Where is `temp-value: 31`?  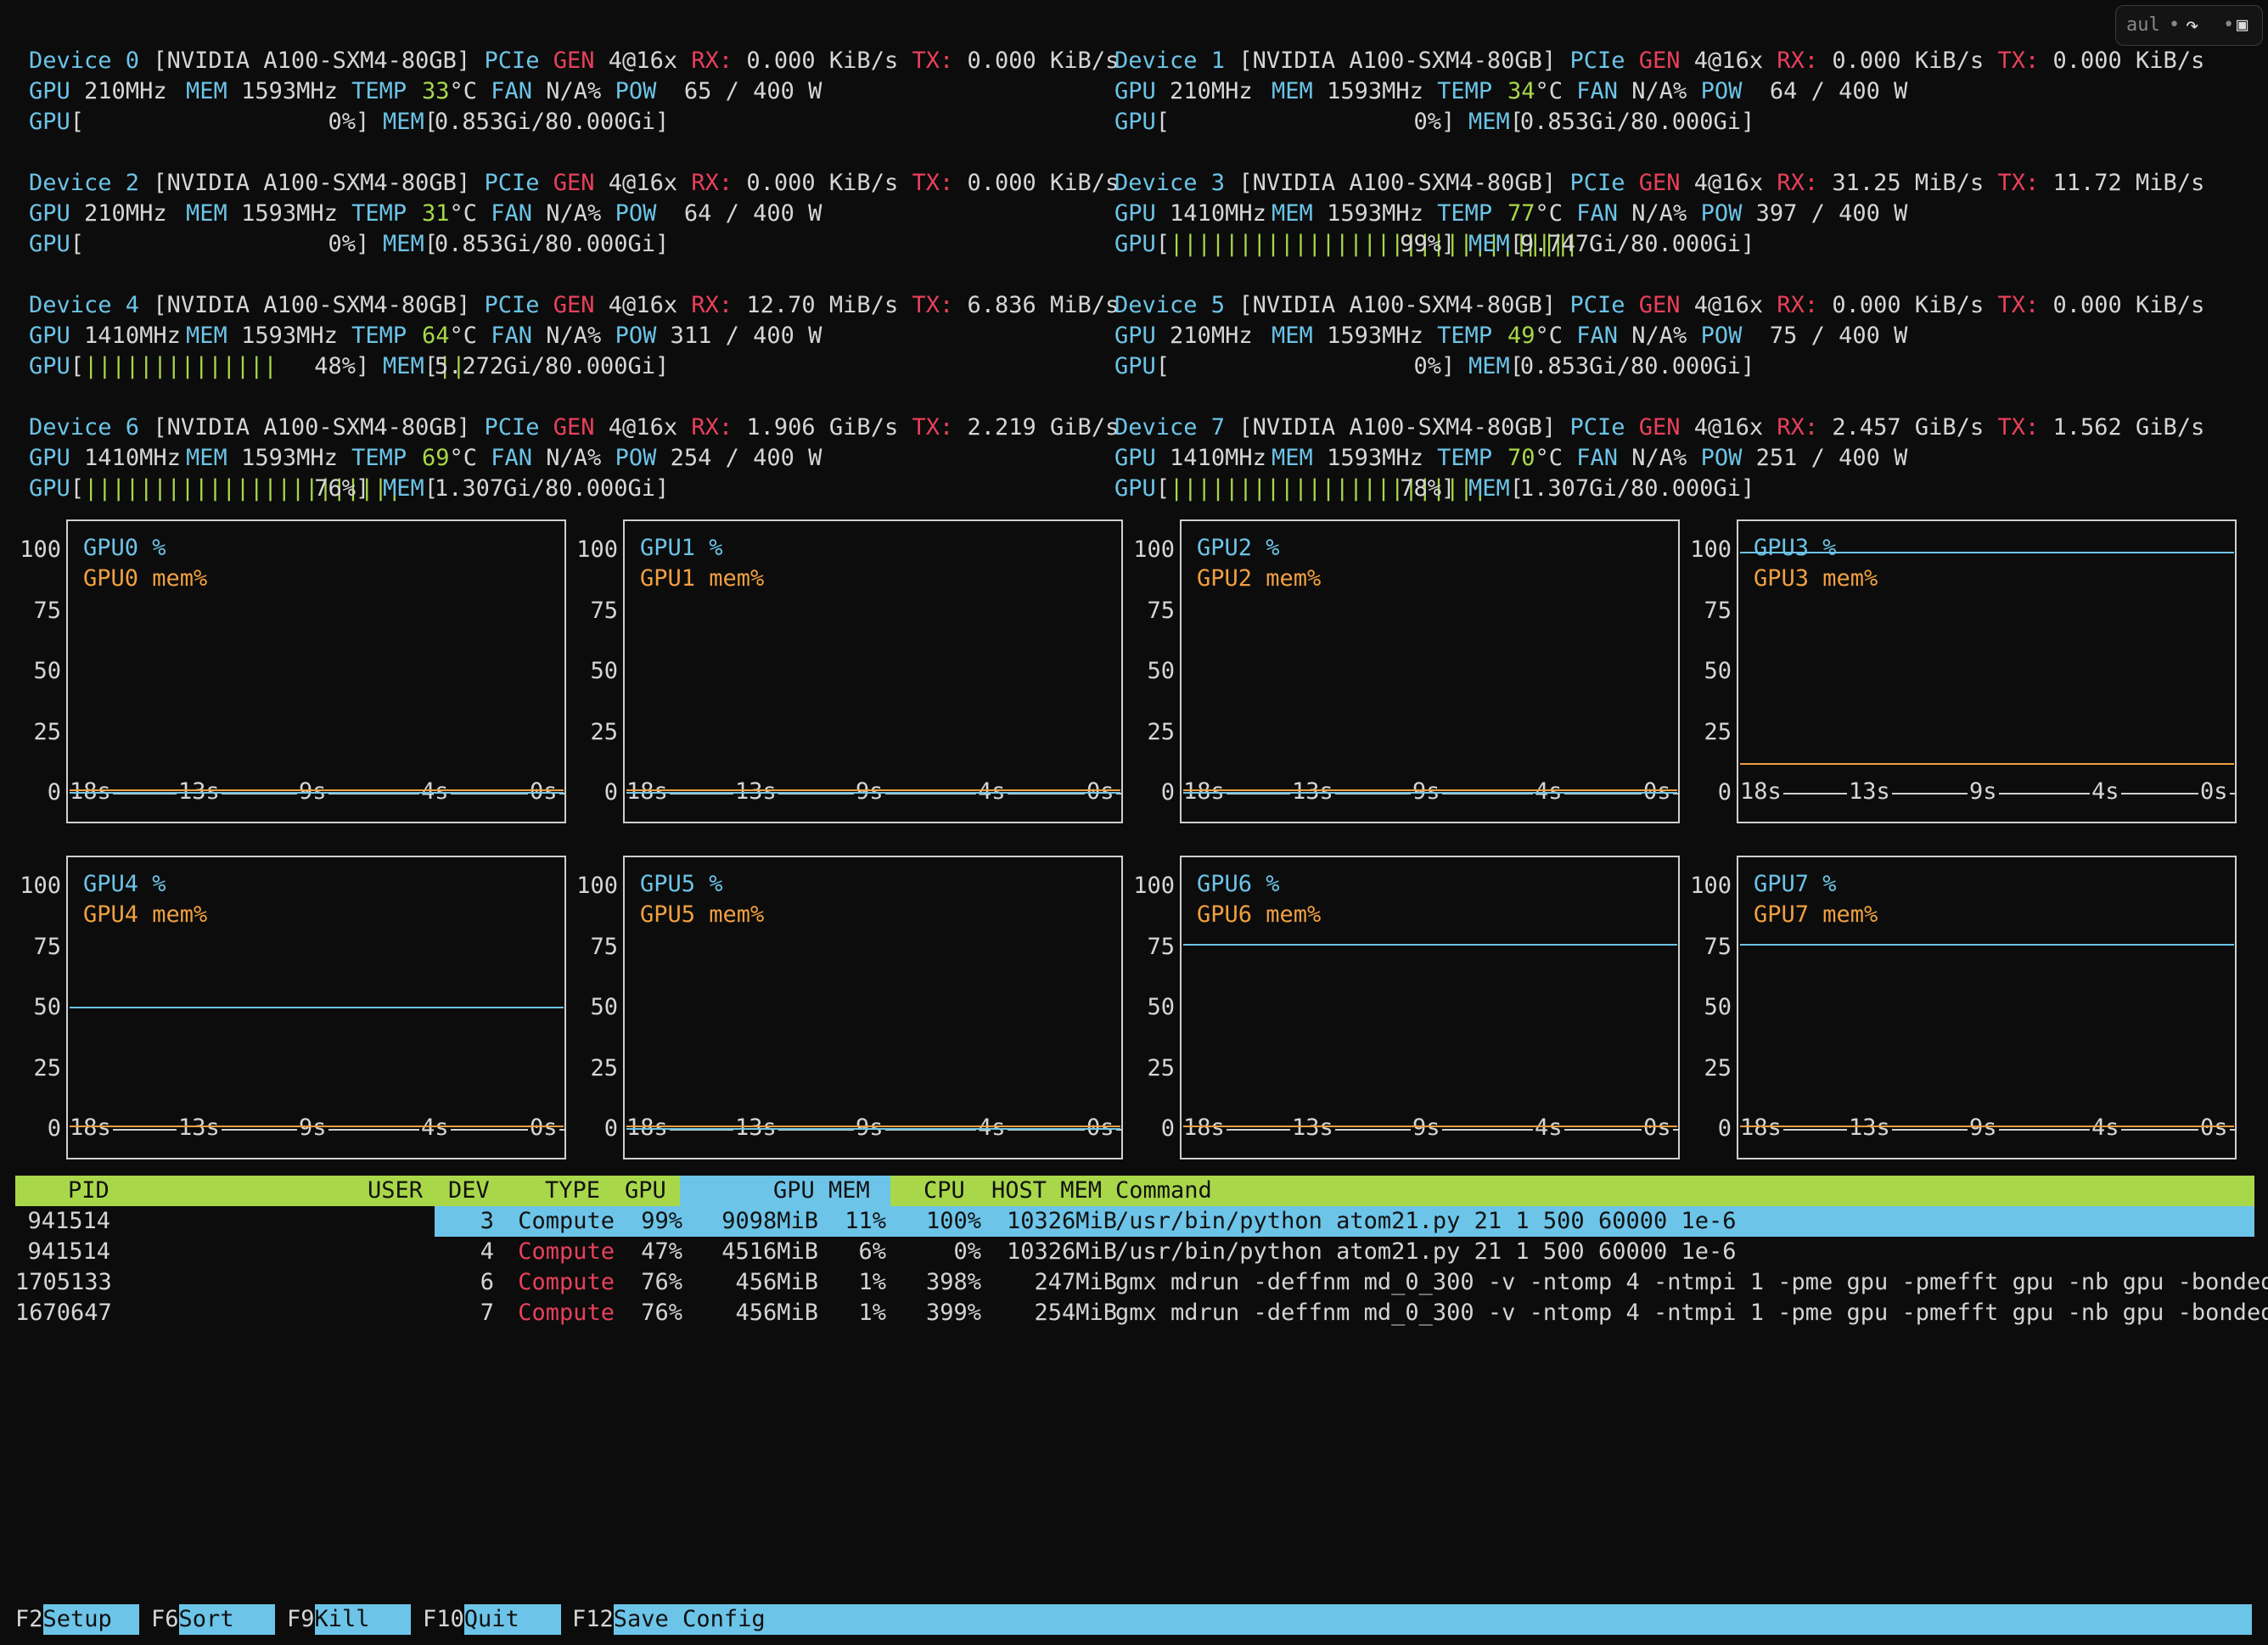 temp-value: 31 is located at coordinates (435, 213).